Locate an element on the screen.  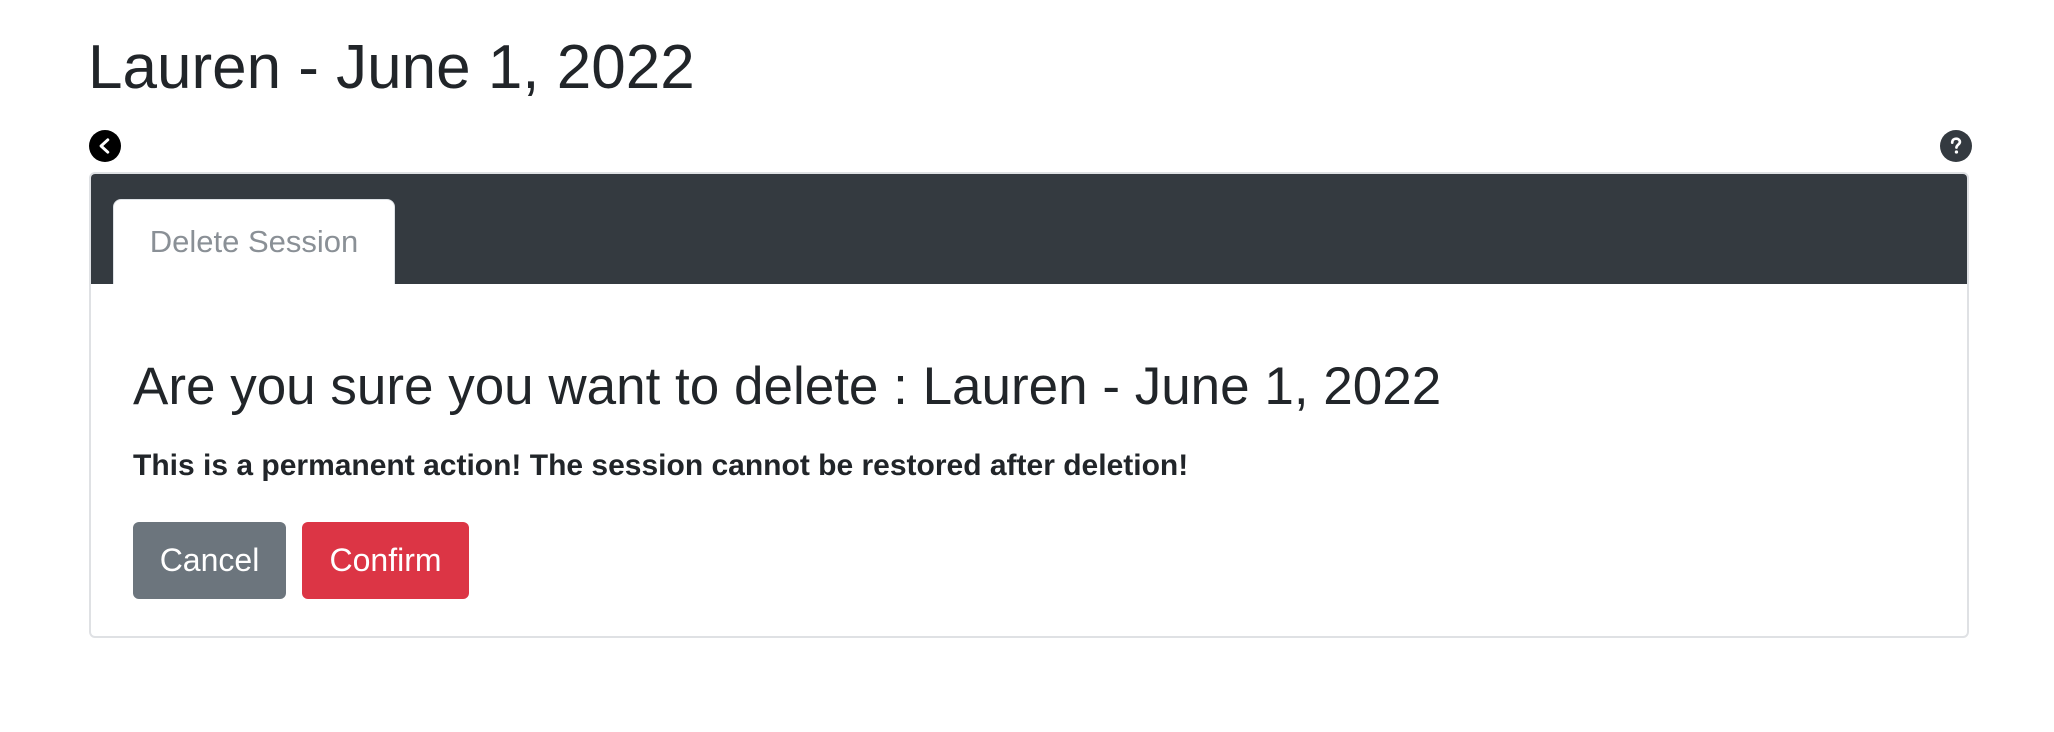
help-button is located at coordinates (1956, 146).